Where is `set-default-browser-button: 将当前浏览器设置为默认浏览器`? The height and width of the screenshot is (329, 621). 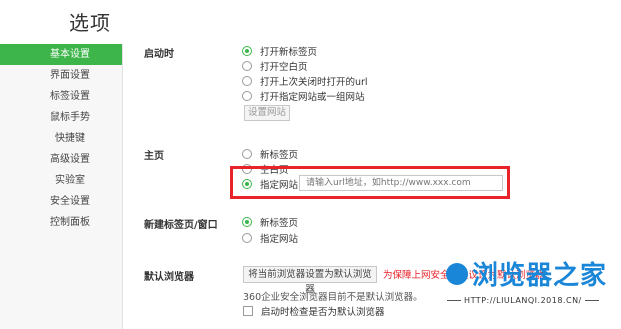 set-default-browser-button: 将当前浏览器设置为默认浏览器 is located at coordinates (310, 280).